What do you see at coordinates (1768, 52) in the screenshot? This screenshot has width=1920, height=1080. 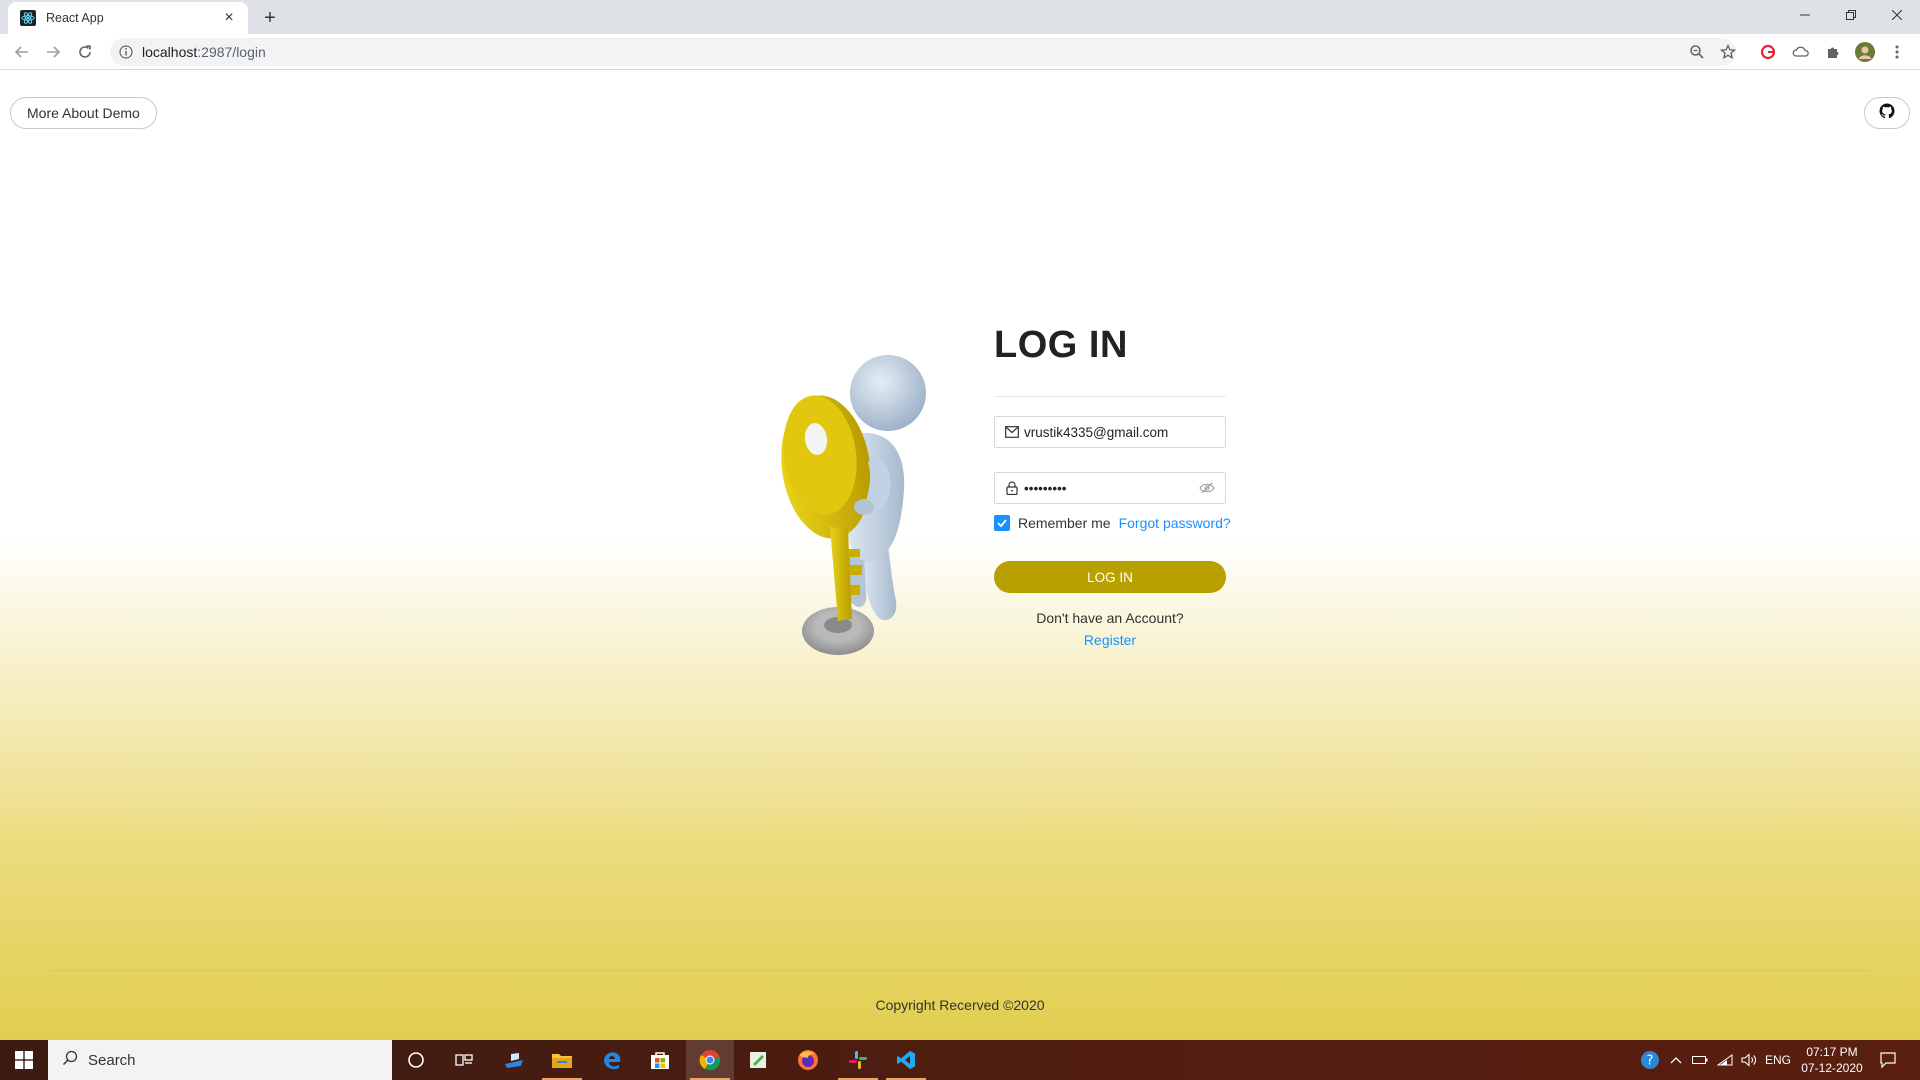 I see `grammarly-extension-icon` at bounding box center [1768, 52].